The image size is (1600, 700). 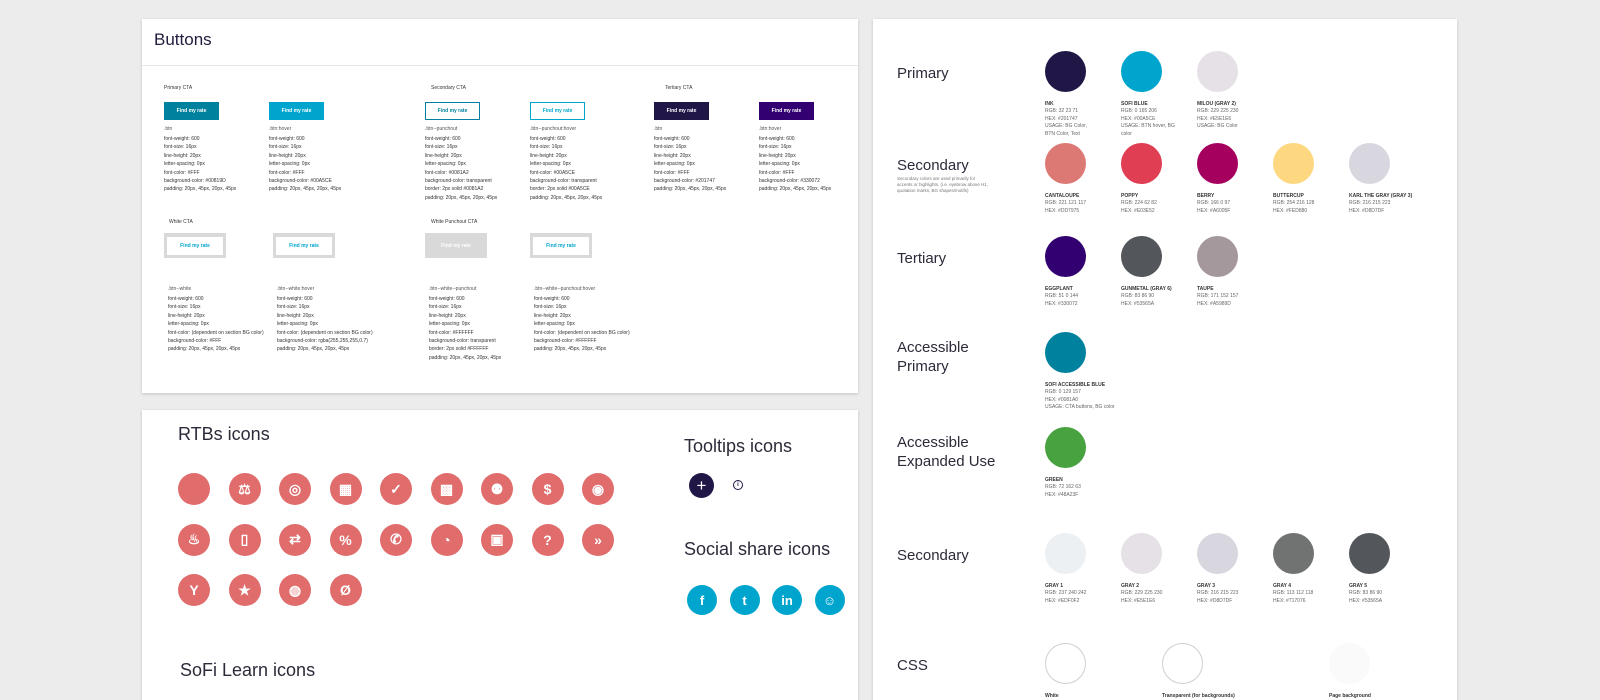 I want to click on color-swatch-values: RGB: 51 0 144 HEX: #330072, so click(x=1061, y=300).